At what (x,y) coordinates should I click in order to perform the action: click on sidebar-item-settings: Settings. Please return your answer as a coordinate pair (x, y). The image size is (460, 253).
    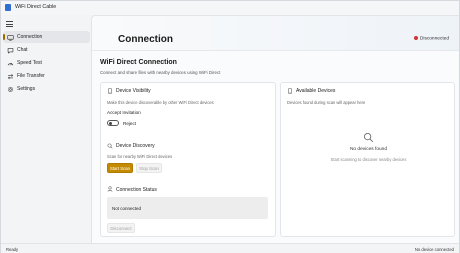
    Looking at the image, I should click on (46, 89).